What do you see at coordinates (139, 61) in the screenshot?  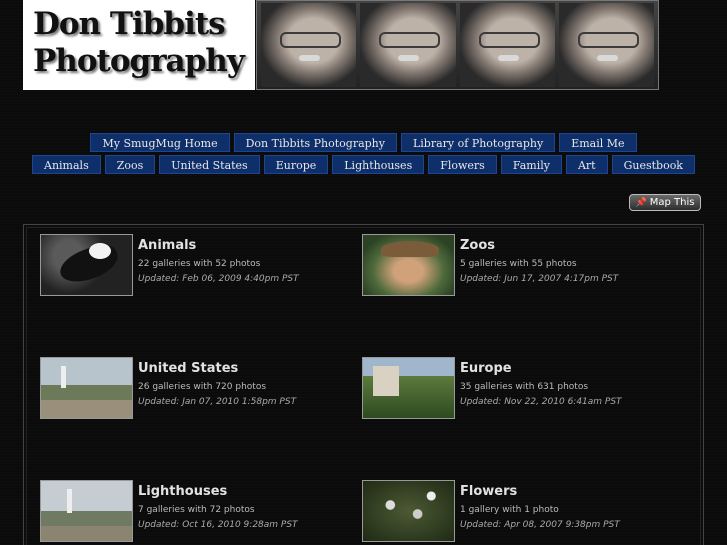 I see `logo-line-2: Photography` at bounding box center [139, 61].